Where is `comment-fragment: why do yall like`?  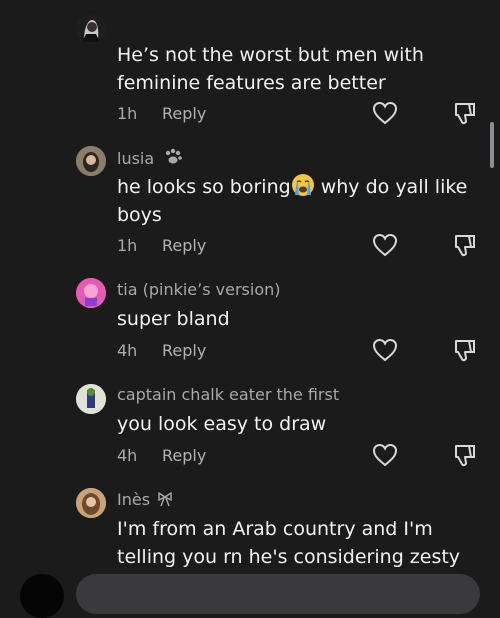
comment-fragment: why do yall like is located at coordinates (391, 187).